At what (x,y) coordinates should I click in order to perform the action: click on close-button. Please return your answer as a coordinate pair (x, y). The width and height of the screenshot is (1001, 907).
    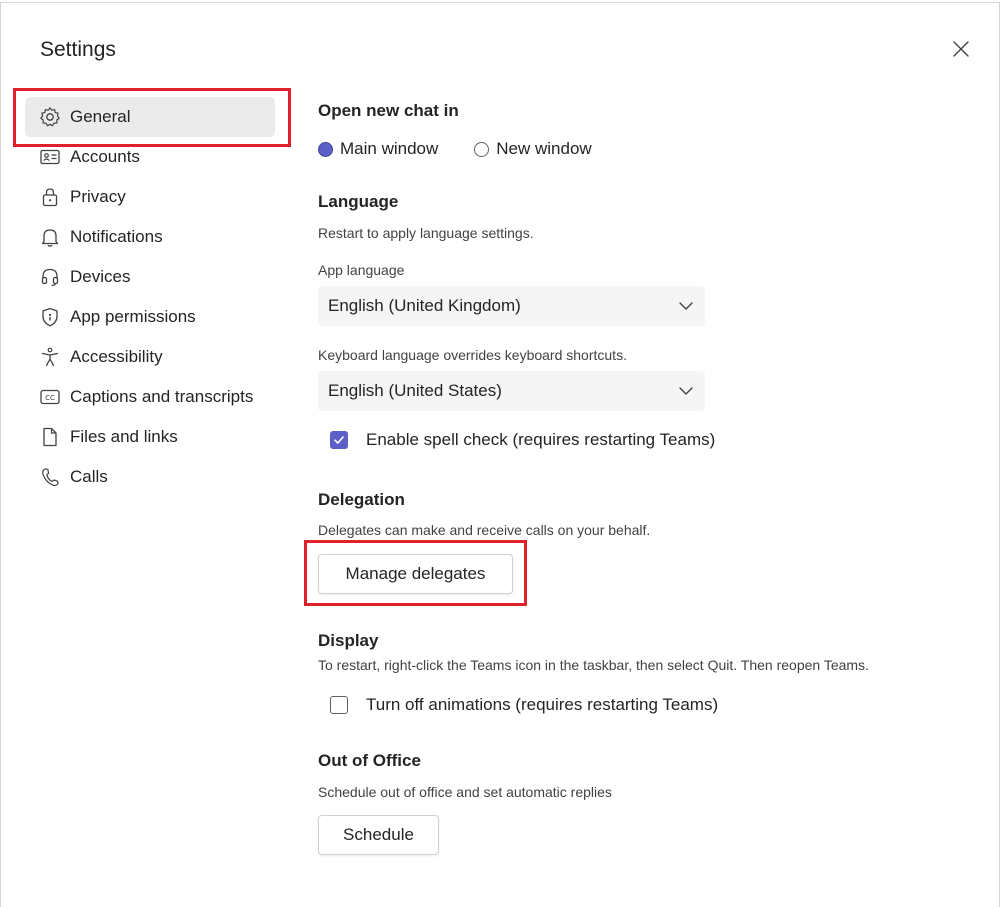
    Looking at the image, I should click on (961, 49).